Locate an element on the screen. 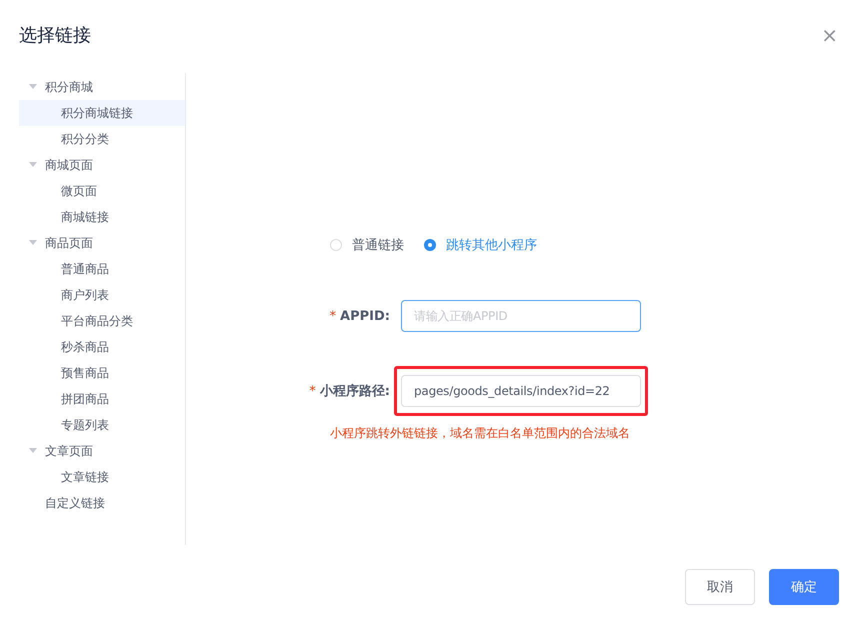 The image size is (858, 625). tree-group: 商品页面 is located at coordinates (102, 243).